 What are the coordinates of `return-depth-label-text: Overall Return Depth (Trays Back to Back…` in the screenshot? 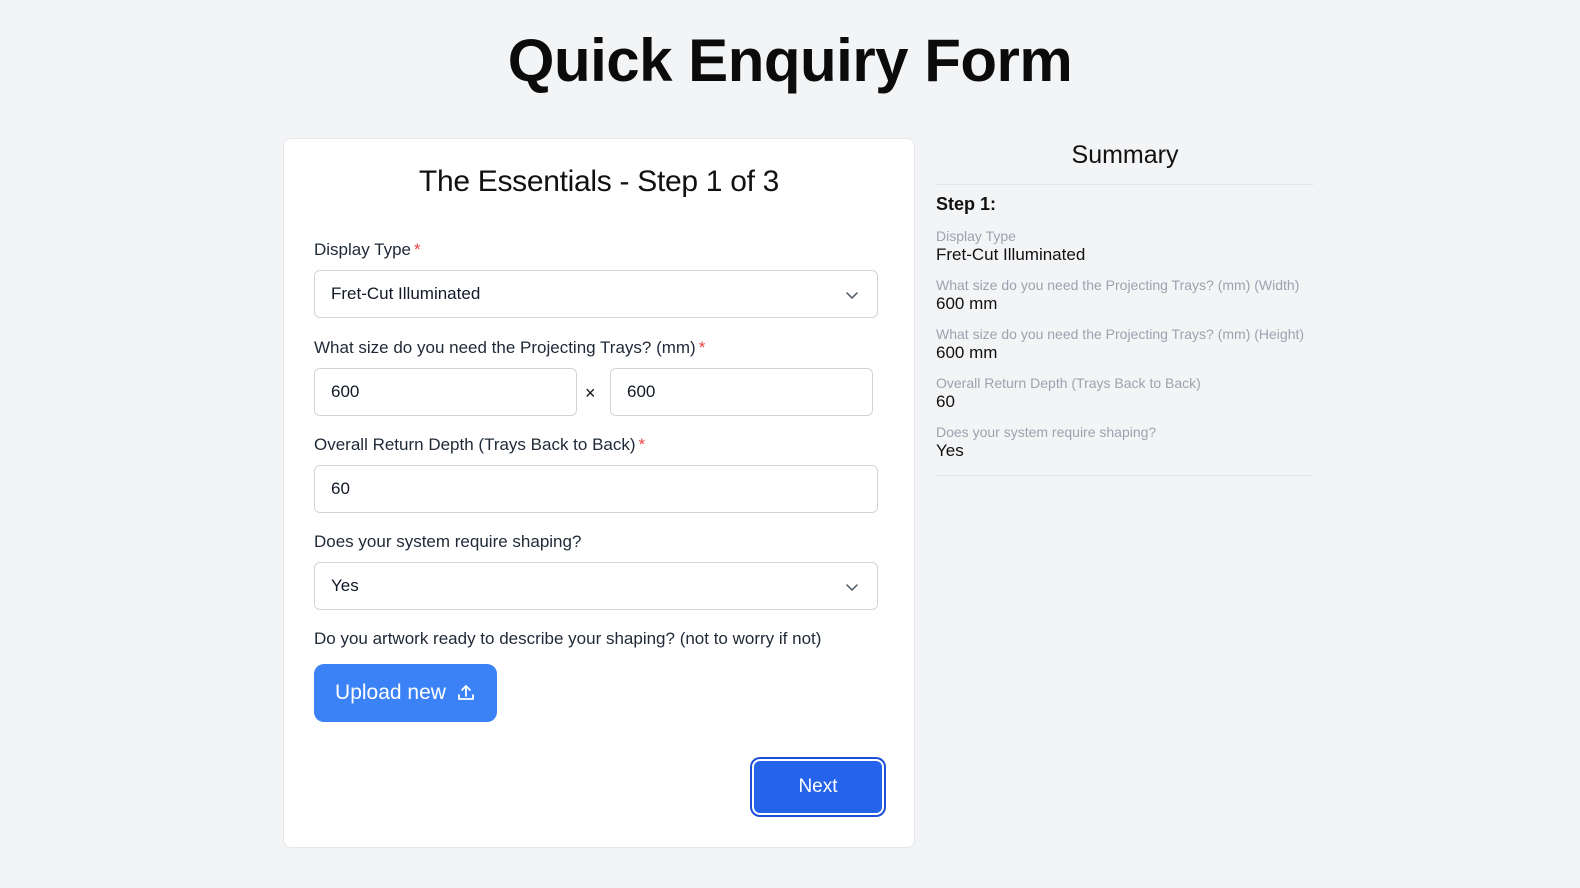 It's located at (475, 444).